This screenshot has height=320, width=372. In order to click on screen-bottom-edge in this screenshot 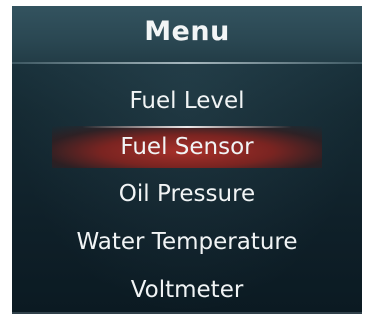, I will do `click(187, 313)`.